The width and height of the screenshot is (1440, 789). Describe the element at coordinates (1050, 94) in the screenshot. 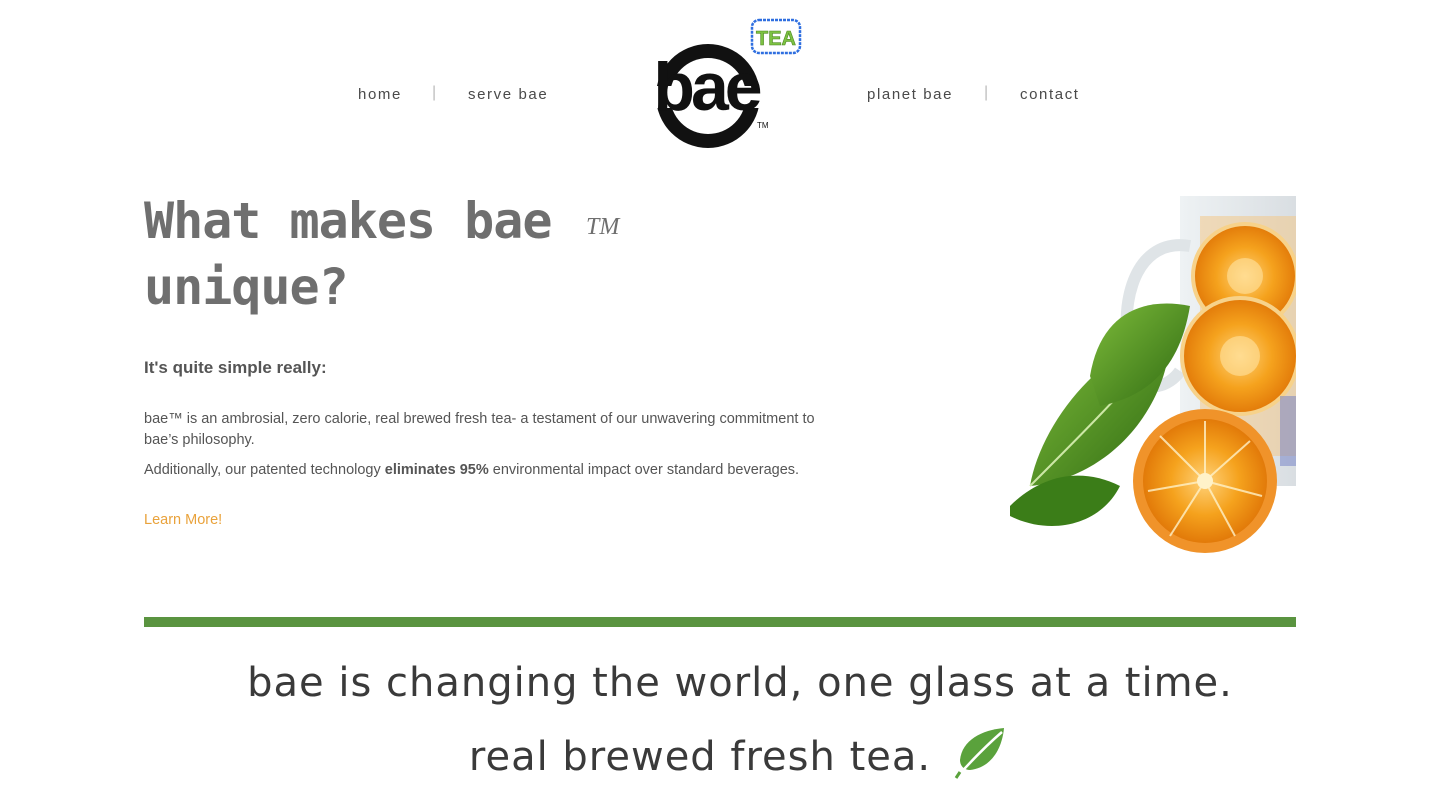

I see `nav-contact-link: contact` at that location.